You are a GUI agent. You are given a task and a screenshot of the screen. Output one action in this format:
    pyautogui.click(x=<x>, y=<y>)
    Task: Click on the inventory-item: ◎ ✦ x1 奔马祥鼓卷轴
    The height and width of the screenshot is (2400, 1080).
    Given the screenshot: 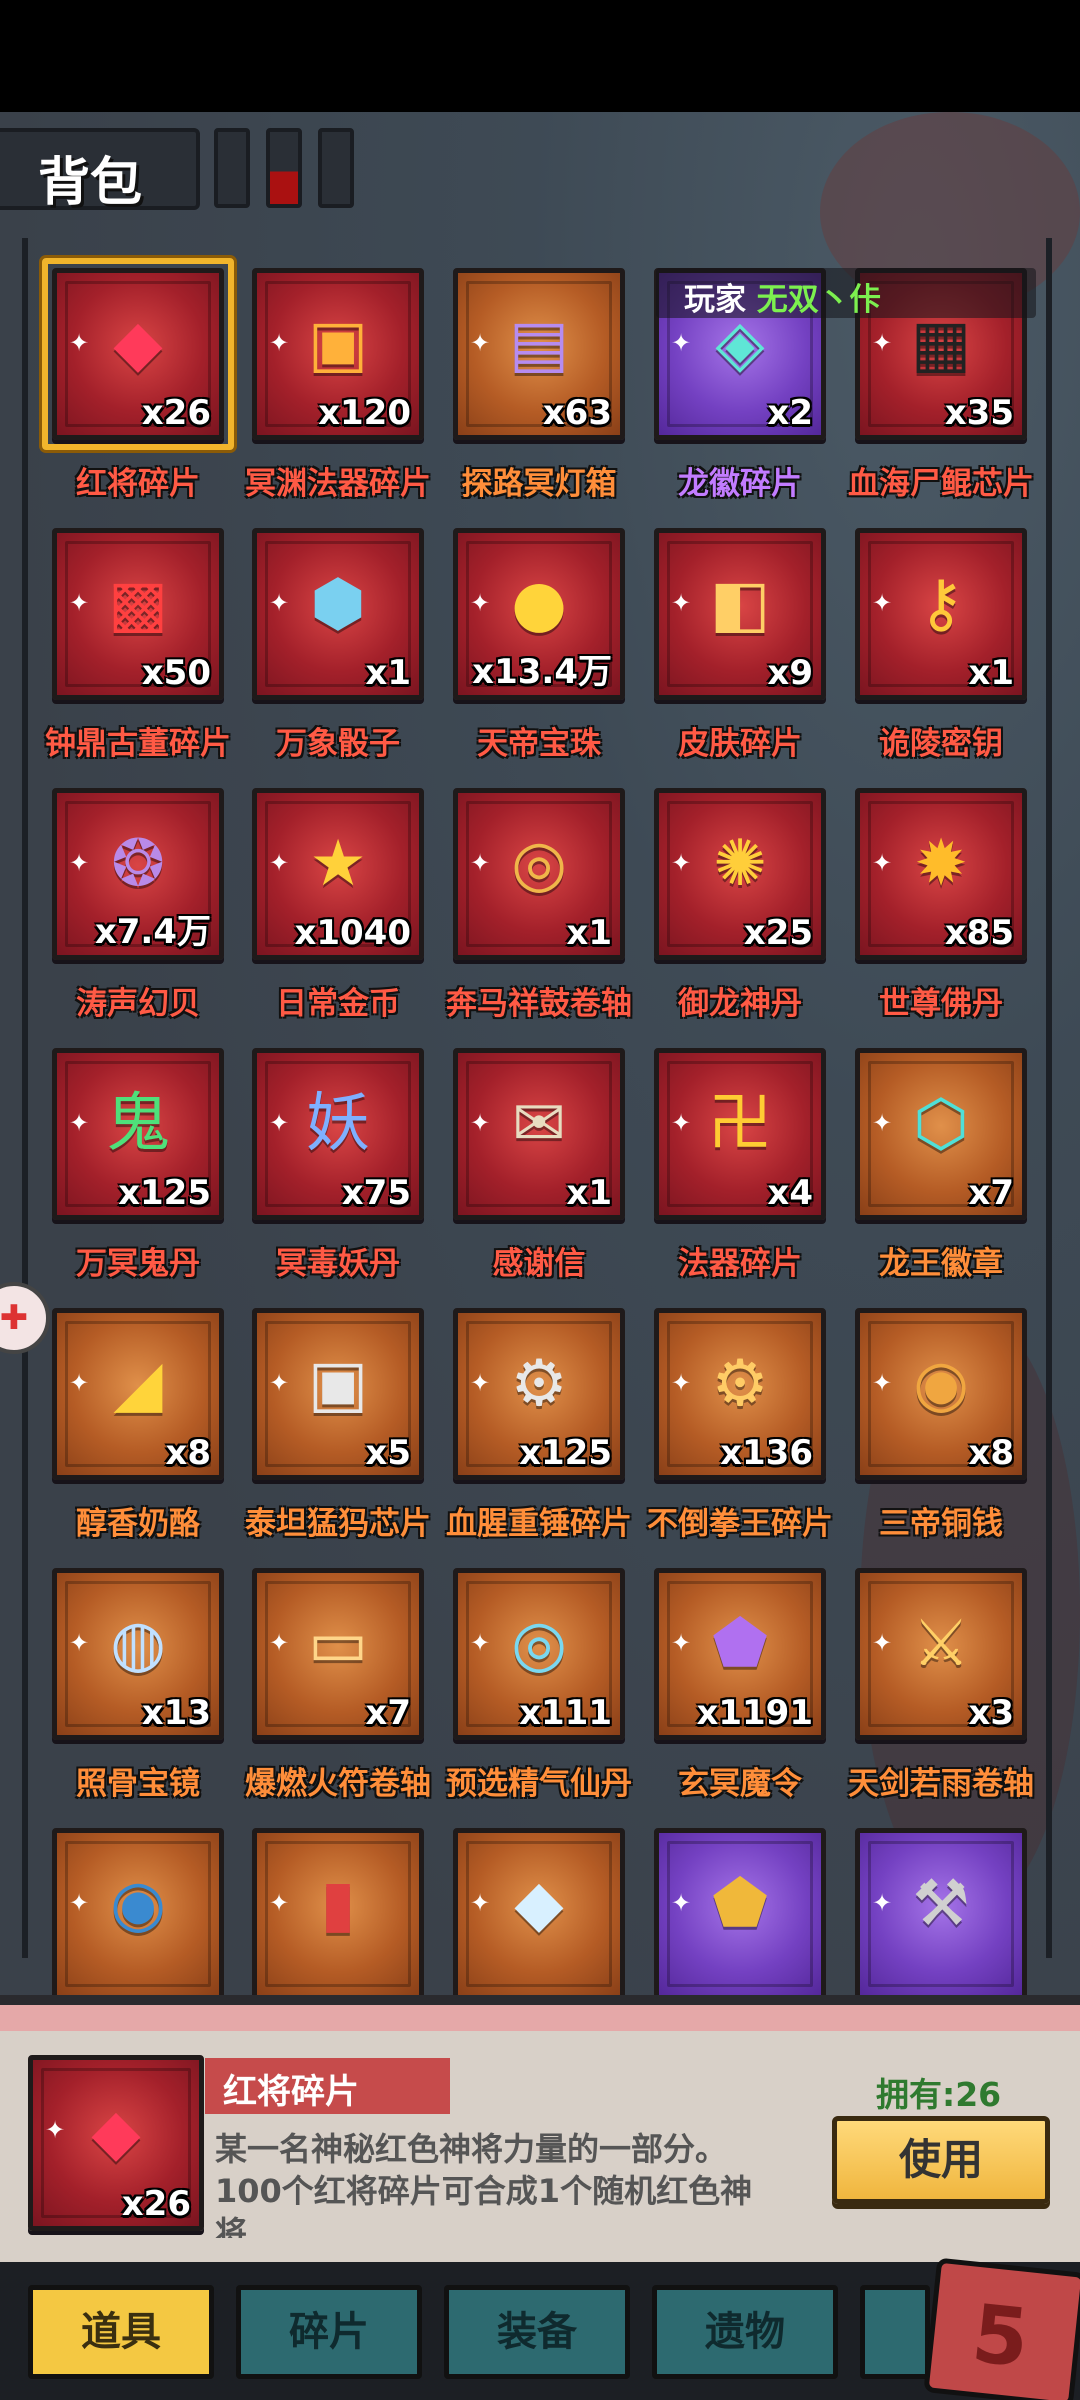 What is the action you would take?
    pyautogui.click(x=536, y=909)
    